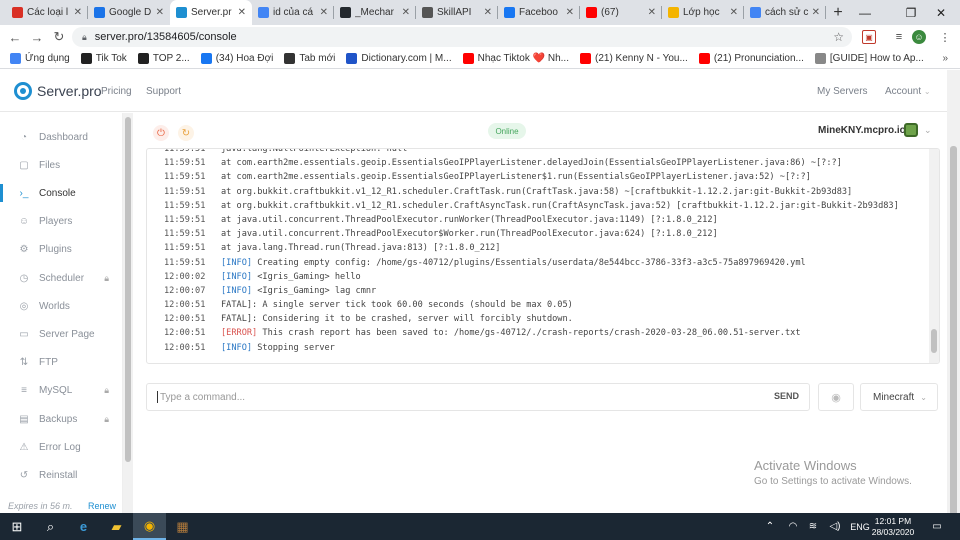  What do you see at coordinates (54, 306) in the screenshot?
I see `sidebar-item-label: Worlds` at bounding box center [54, 306].